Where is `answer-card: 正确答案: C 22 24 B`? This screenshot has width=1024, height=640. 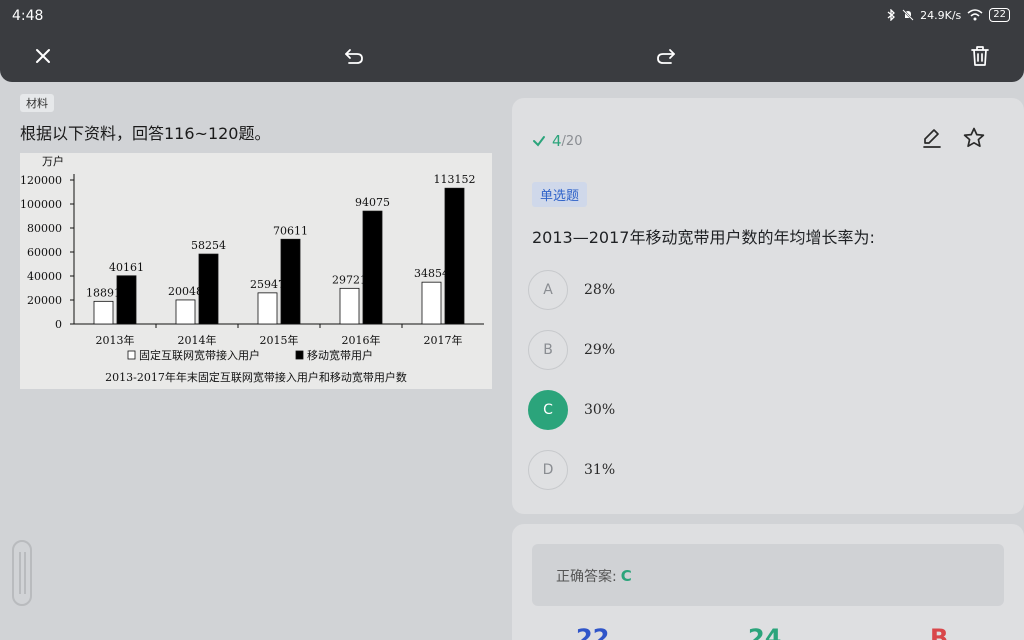
answer-card: 正确答案: C 22 24 B is located at coordinates (768, 582).